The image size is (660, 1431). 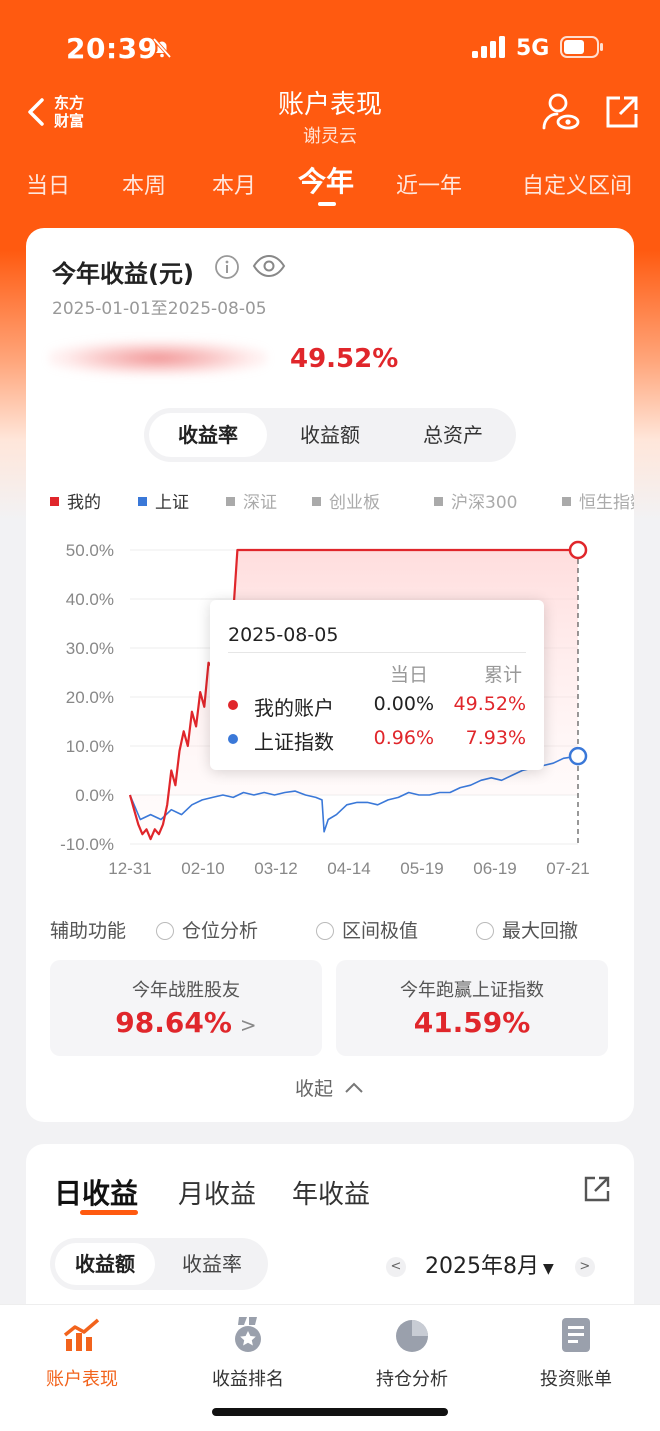 I want to click on date-range: 2025-01-01至2025-08-05, so click(x=159, y=309).